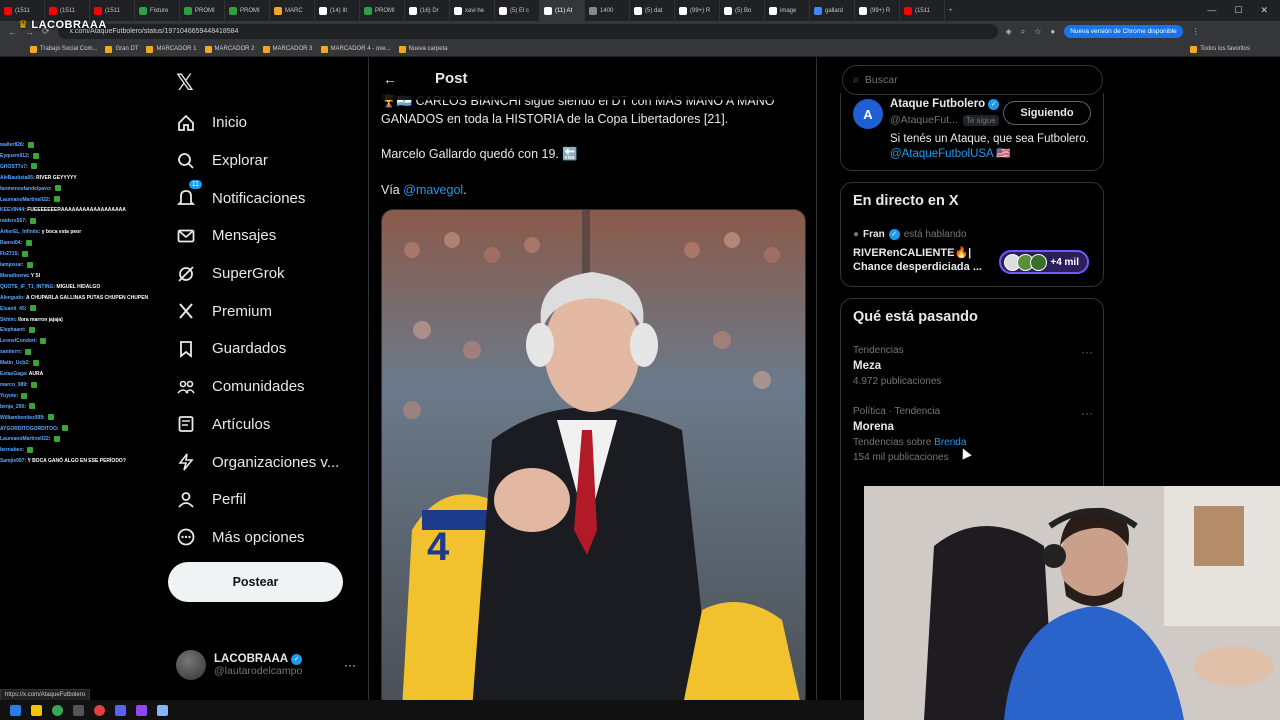  Describe the element at coordinates (242, 311) in the screenshot. I see `sidebar-item-label: Premium` at that location.